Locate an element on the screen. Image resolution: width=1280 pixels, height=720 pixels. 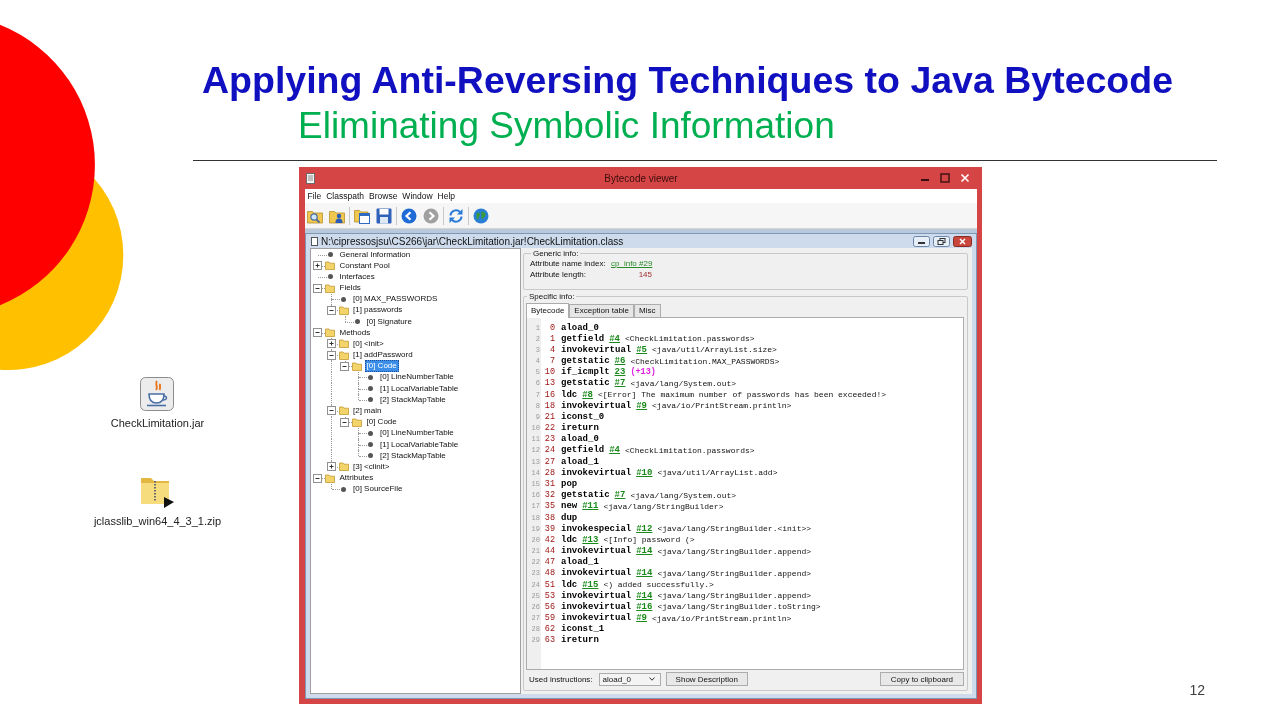
opcode: iconst_1 is located at coordinates (583, 629).